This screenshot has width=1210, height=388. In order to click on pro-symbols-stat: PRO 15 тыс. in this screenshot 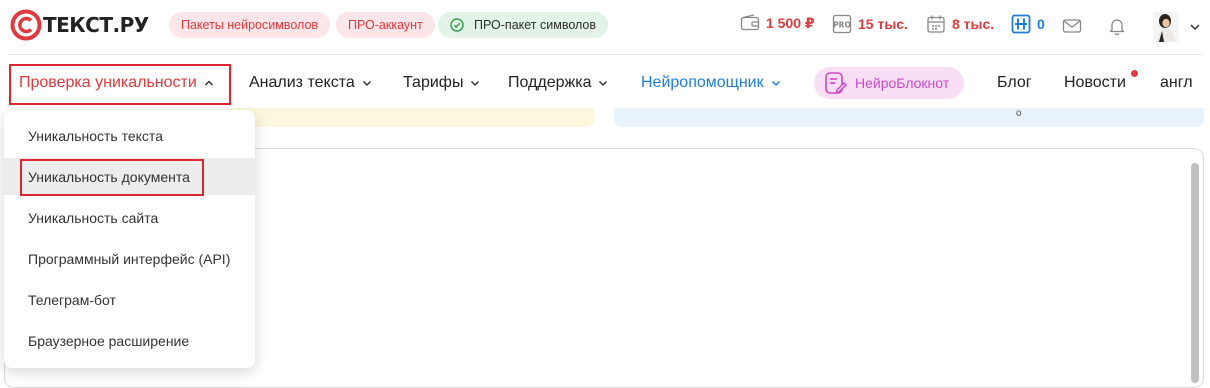, I will do `click(870, 24)`.